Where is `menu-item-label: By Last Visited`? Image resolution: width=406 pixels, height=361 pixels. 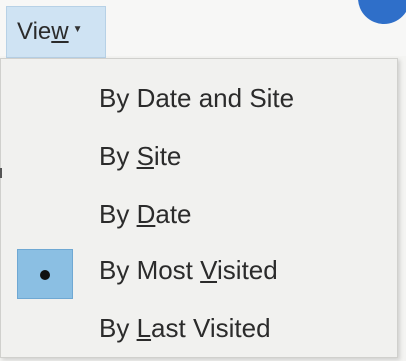 menu-item-label: By Last Visited is located at coordinates (185, 328).